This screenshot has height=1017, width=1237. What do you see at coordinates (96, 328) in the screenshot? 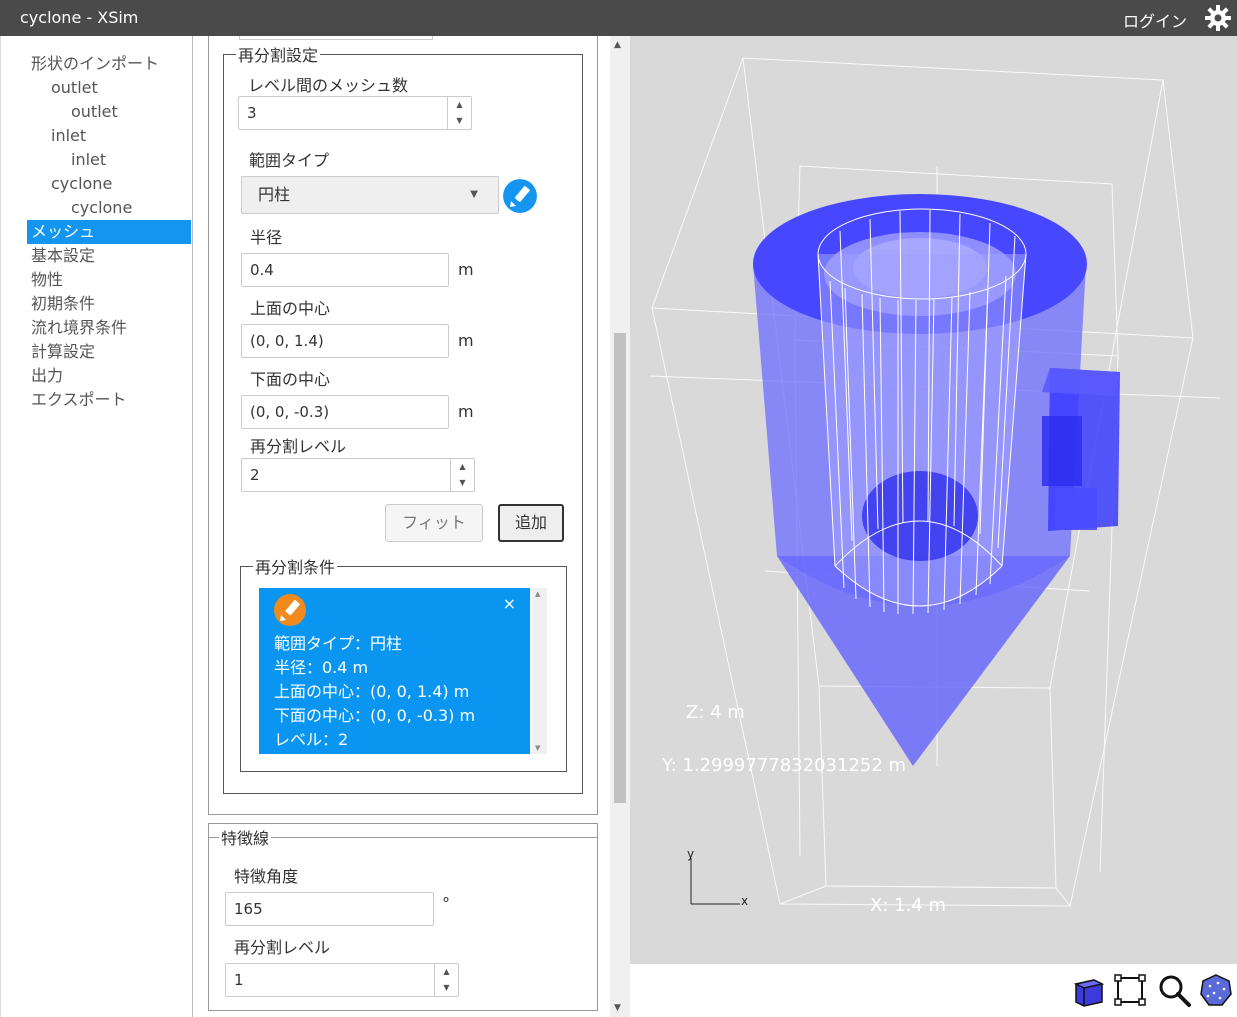
I see `sidebar-item-flow-boundary: 流れ境界条件` at bounding box center [96, 328].